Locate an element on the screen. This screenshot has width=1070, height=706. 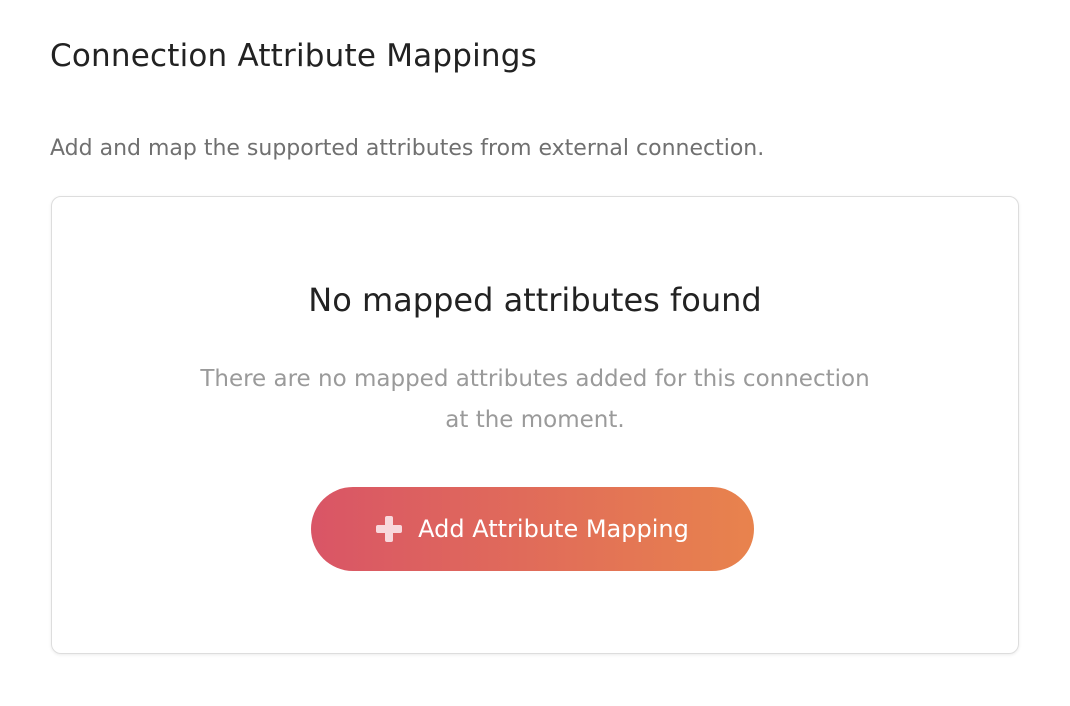
add-attribute-mapping-button: Add Attribute Mapping is located at coordinates (532, 529).